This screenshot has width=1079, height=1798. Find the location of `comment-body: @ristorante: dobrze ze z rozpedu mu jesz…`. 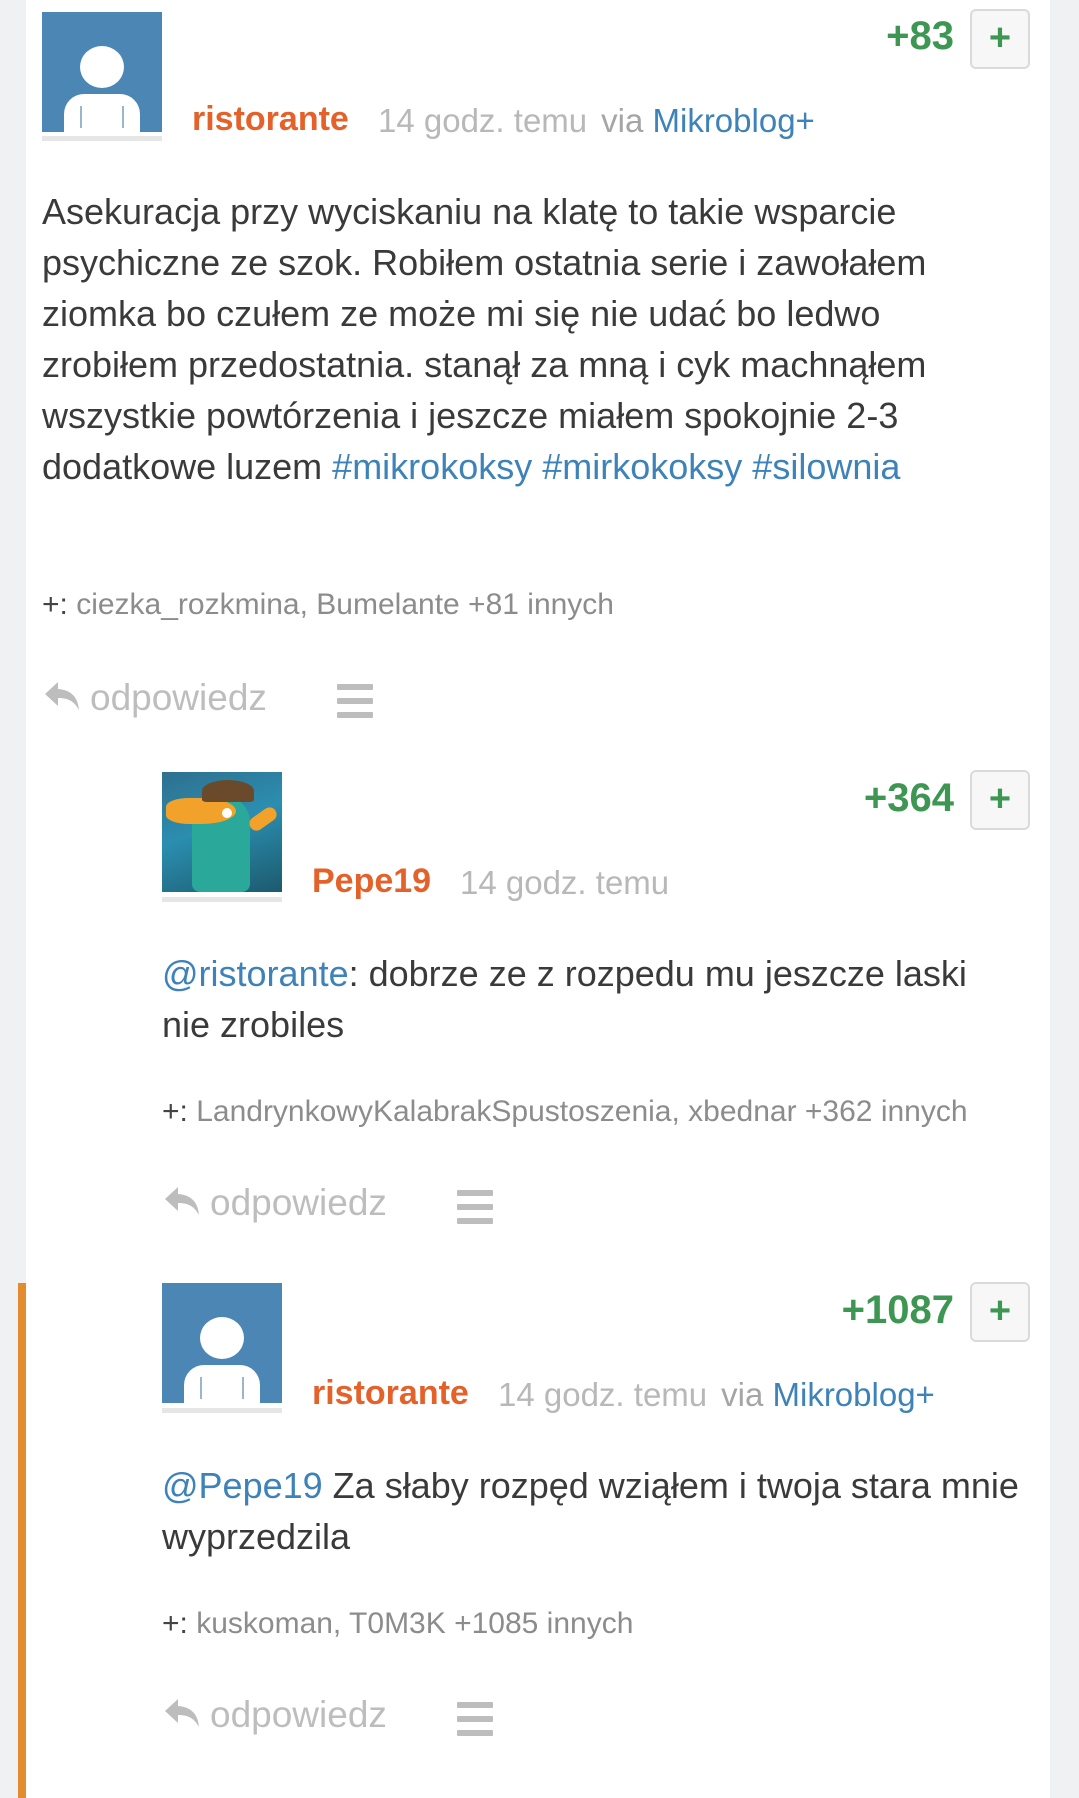

comment-body: @ristorante: dobrze ze z rozpedu mu jesz… is located at coordinates (564, 999).